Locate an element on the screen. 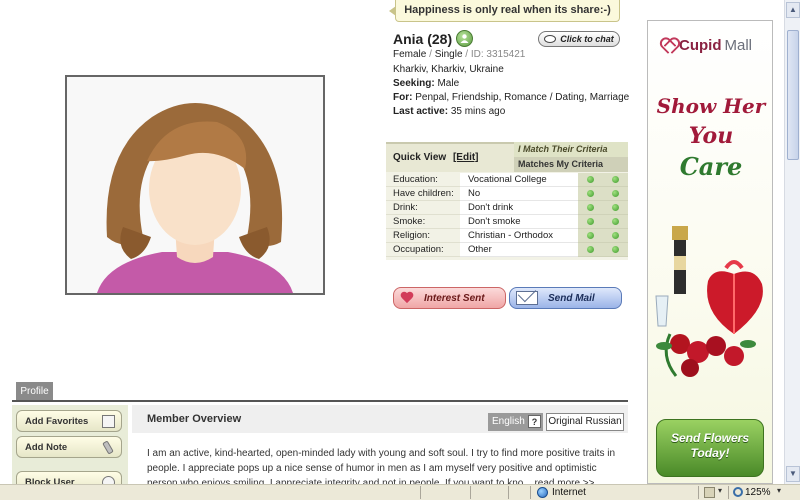 The image size is (800, 500). chat-bubble-icon is located at coordinates (550, 39).